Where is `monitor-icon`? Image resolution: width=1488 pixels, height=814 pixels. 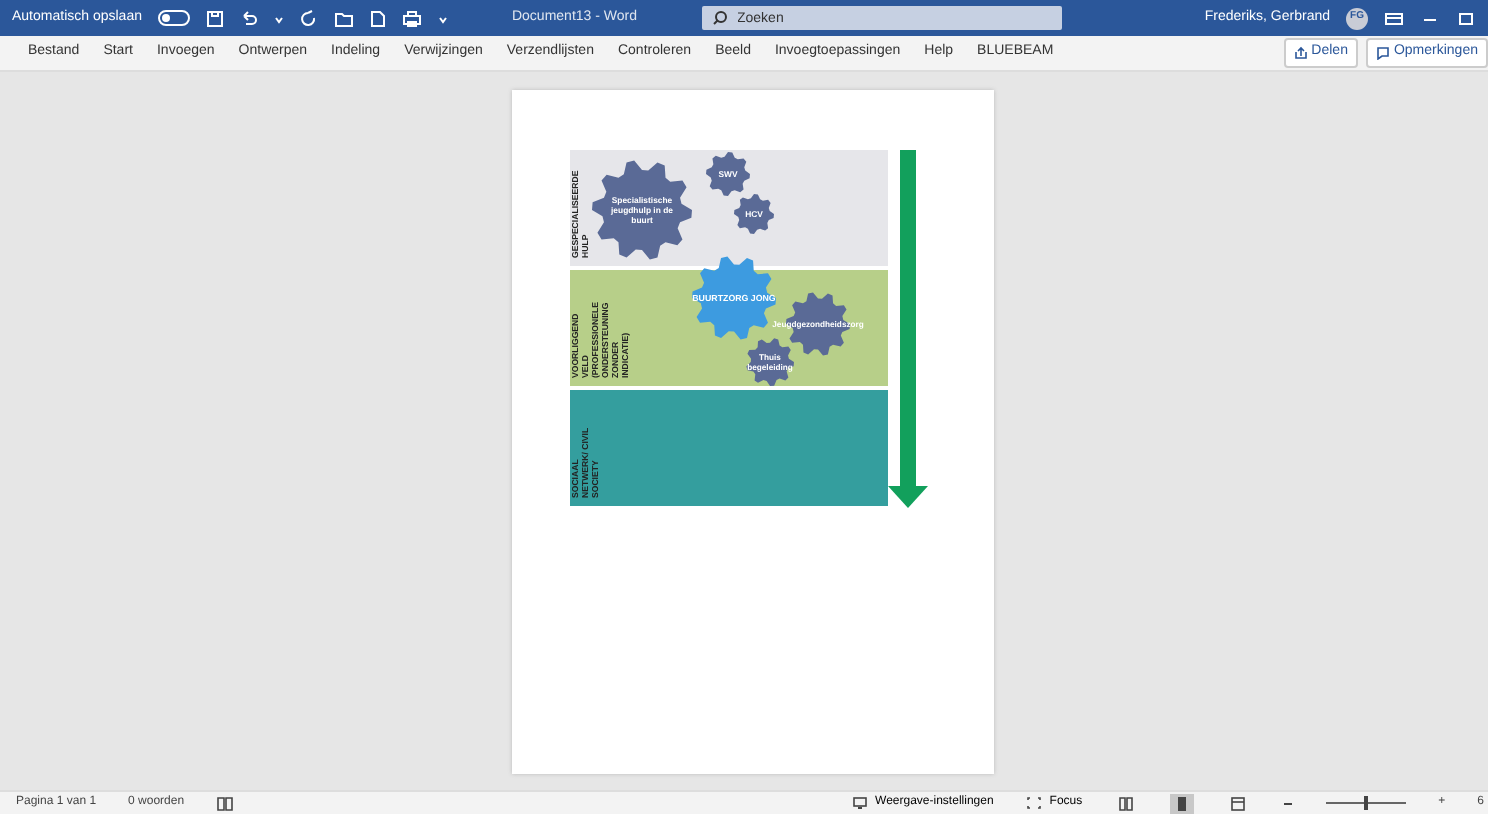 monitor-icon is located at coordinates (859, 803).